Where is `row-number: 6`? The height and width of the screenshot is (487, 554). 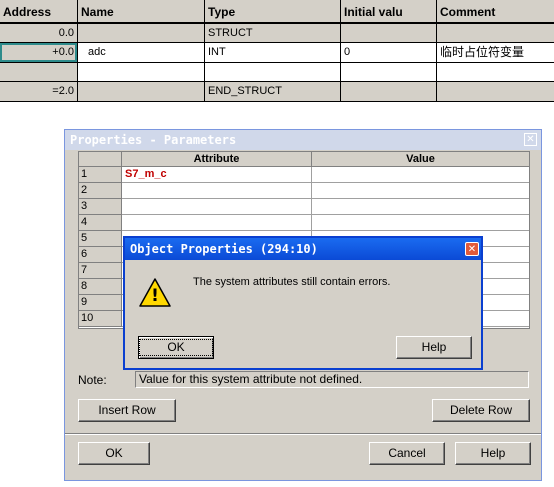 row-number: 6 is located at coordinates (100, 255).